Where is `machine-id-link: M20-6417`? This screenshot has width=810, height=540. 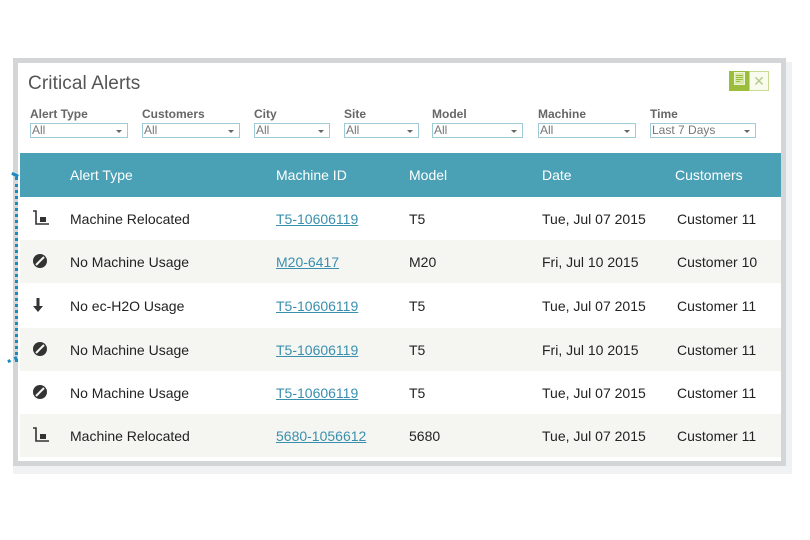 machine-id-link: M20-6417 is located at coordinates (307, 262).